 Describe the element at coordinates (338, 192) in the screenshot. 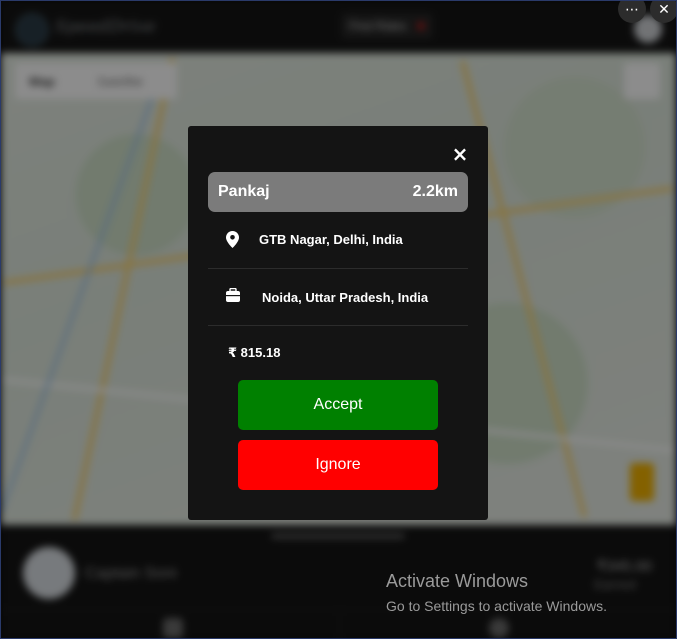

I see `rider-summary: Pankaj 2.2km` at that location.